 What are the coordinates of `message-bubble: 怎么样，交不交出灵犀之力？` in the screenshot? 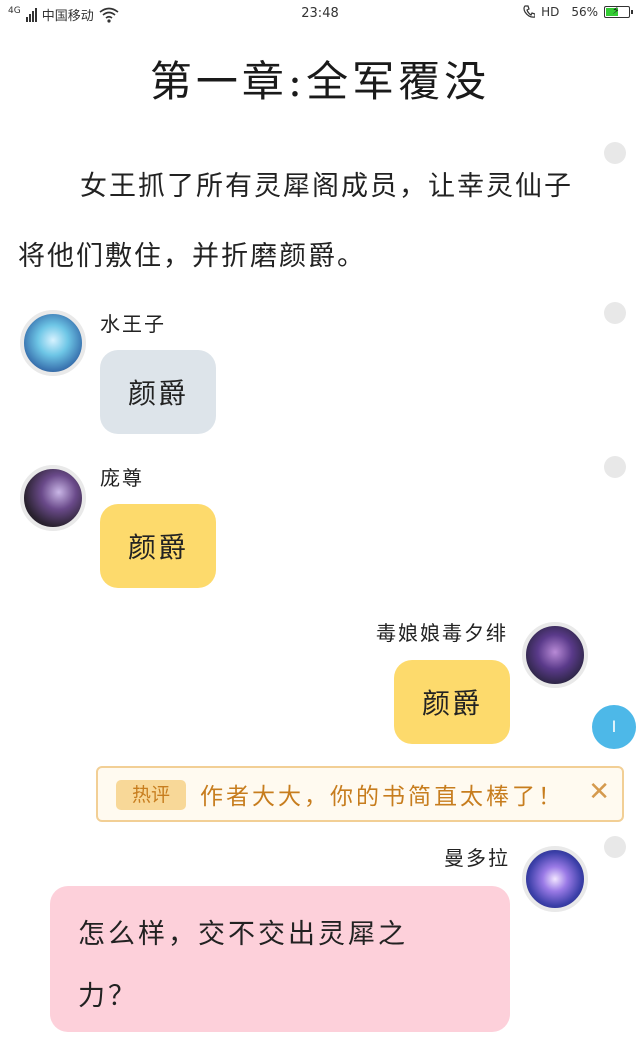 It's located at (280, 959).